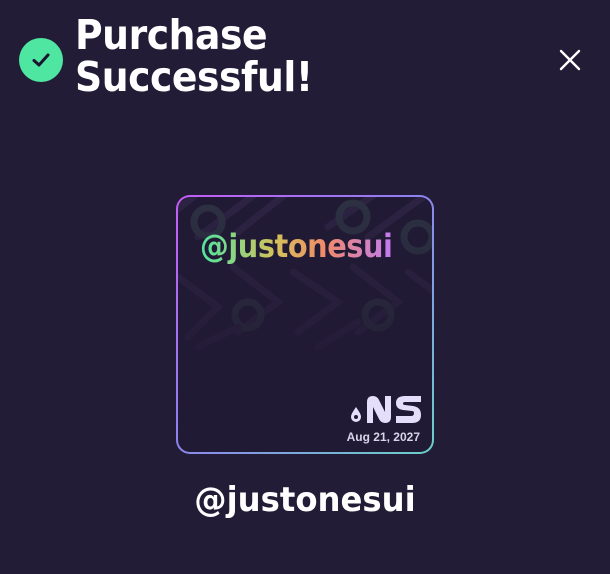  Describe the element at coordinates (386, 409) in the screenshot. I see `ns-logo-icon` at that location.